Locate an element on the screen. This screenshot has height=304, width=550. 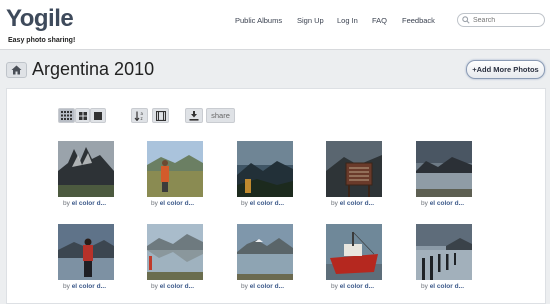
grid-small-icon is located at coordinates (66, 115).